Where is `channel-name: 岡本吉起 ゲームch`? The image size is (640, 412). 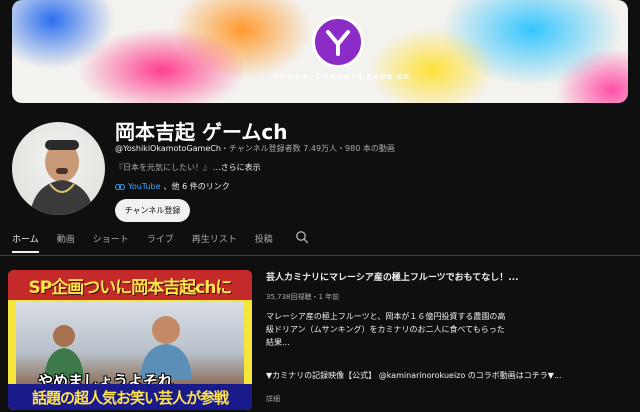 channel-name: 岡本吉起 ゲームch is located at coordinates (201, 132).